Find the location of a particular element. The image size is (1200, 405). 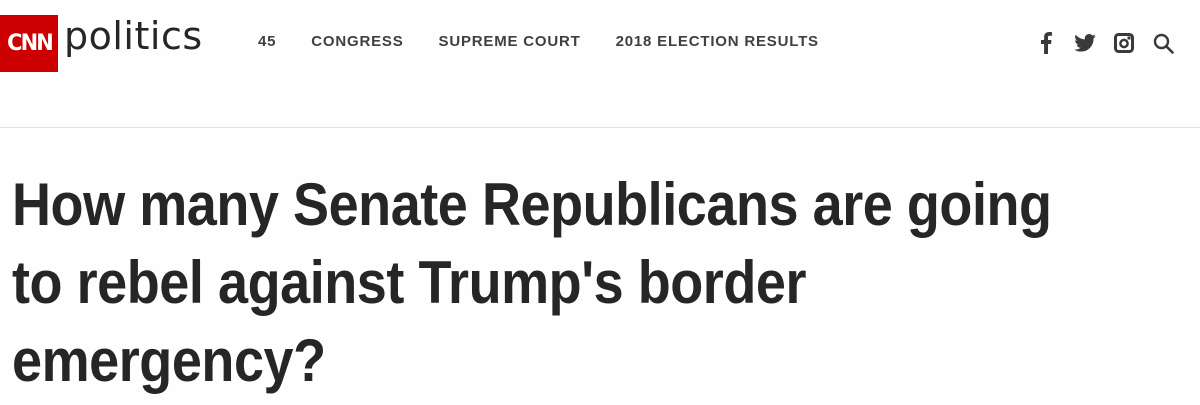

section-name-politics: politics is located at coordinates (133, 36).